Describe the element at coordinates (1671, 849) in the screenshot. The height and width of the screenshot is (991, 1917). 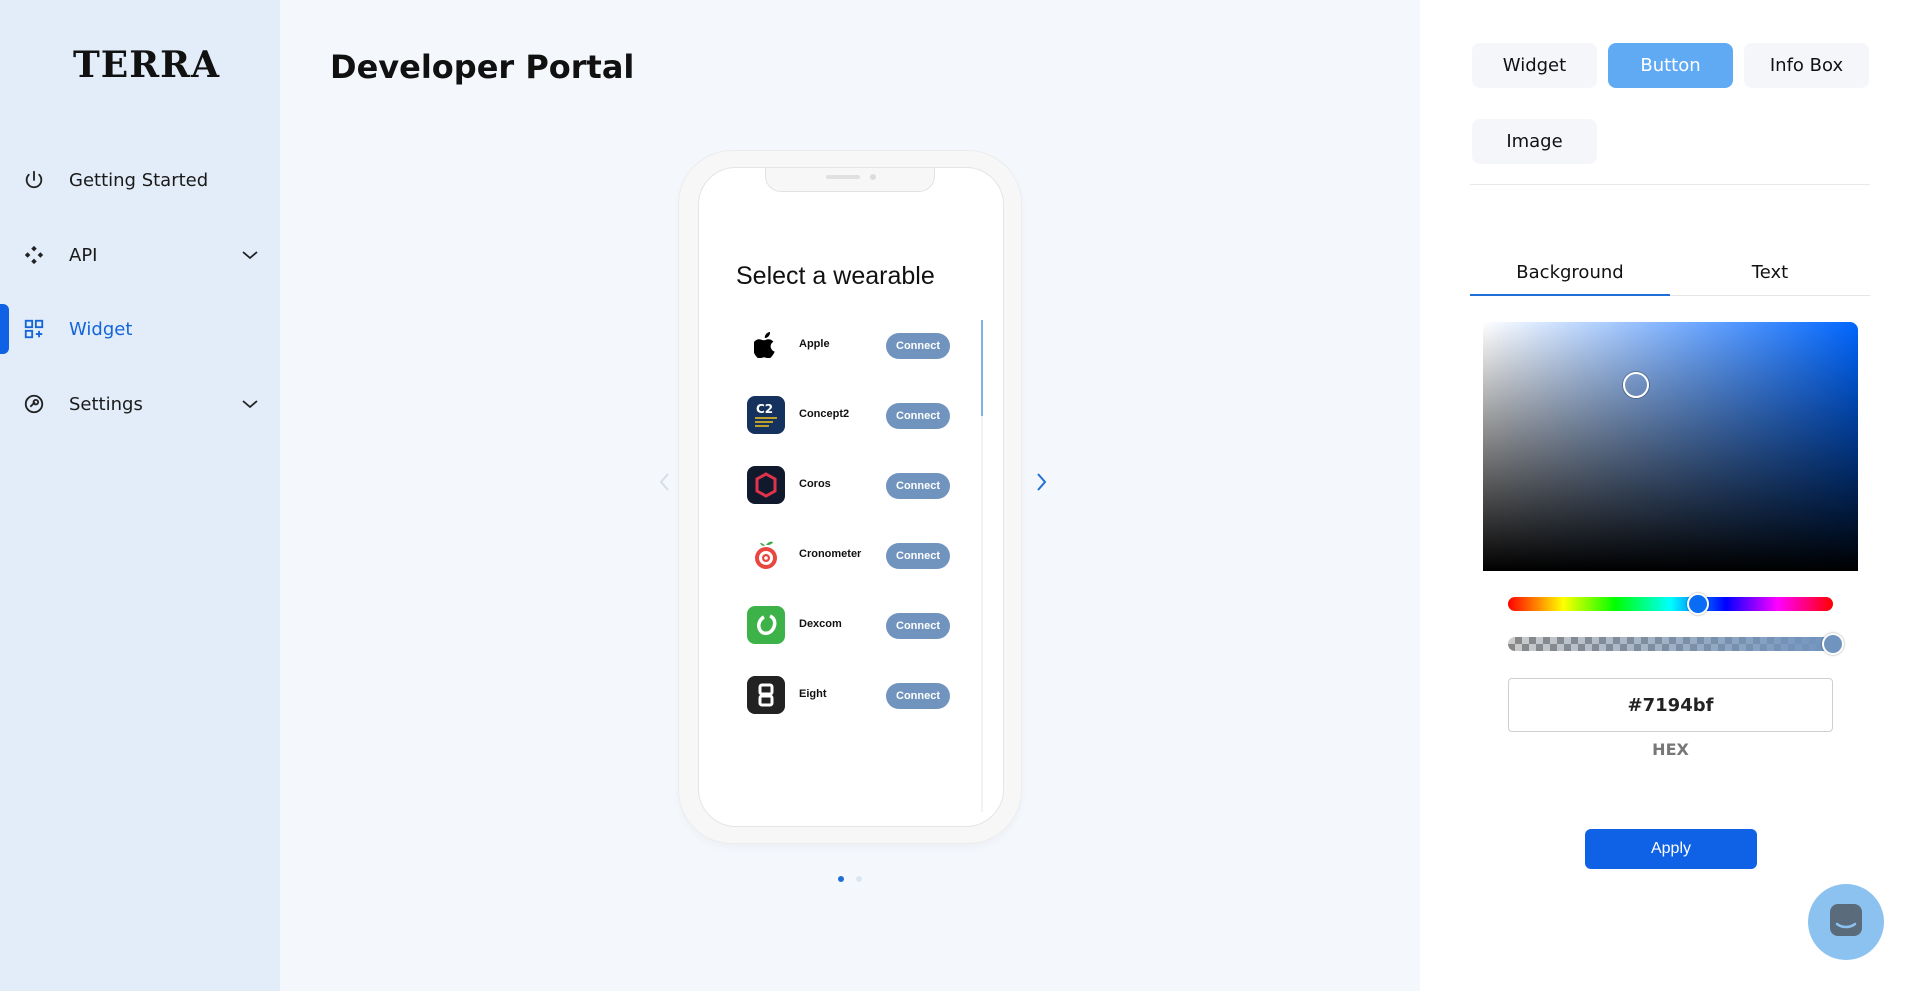
I see `apply-button: Apply` at that location.